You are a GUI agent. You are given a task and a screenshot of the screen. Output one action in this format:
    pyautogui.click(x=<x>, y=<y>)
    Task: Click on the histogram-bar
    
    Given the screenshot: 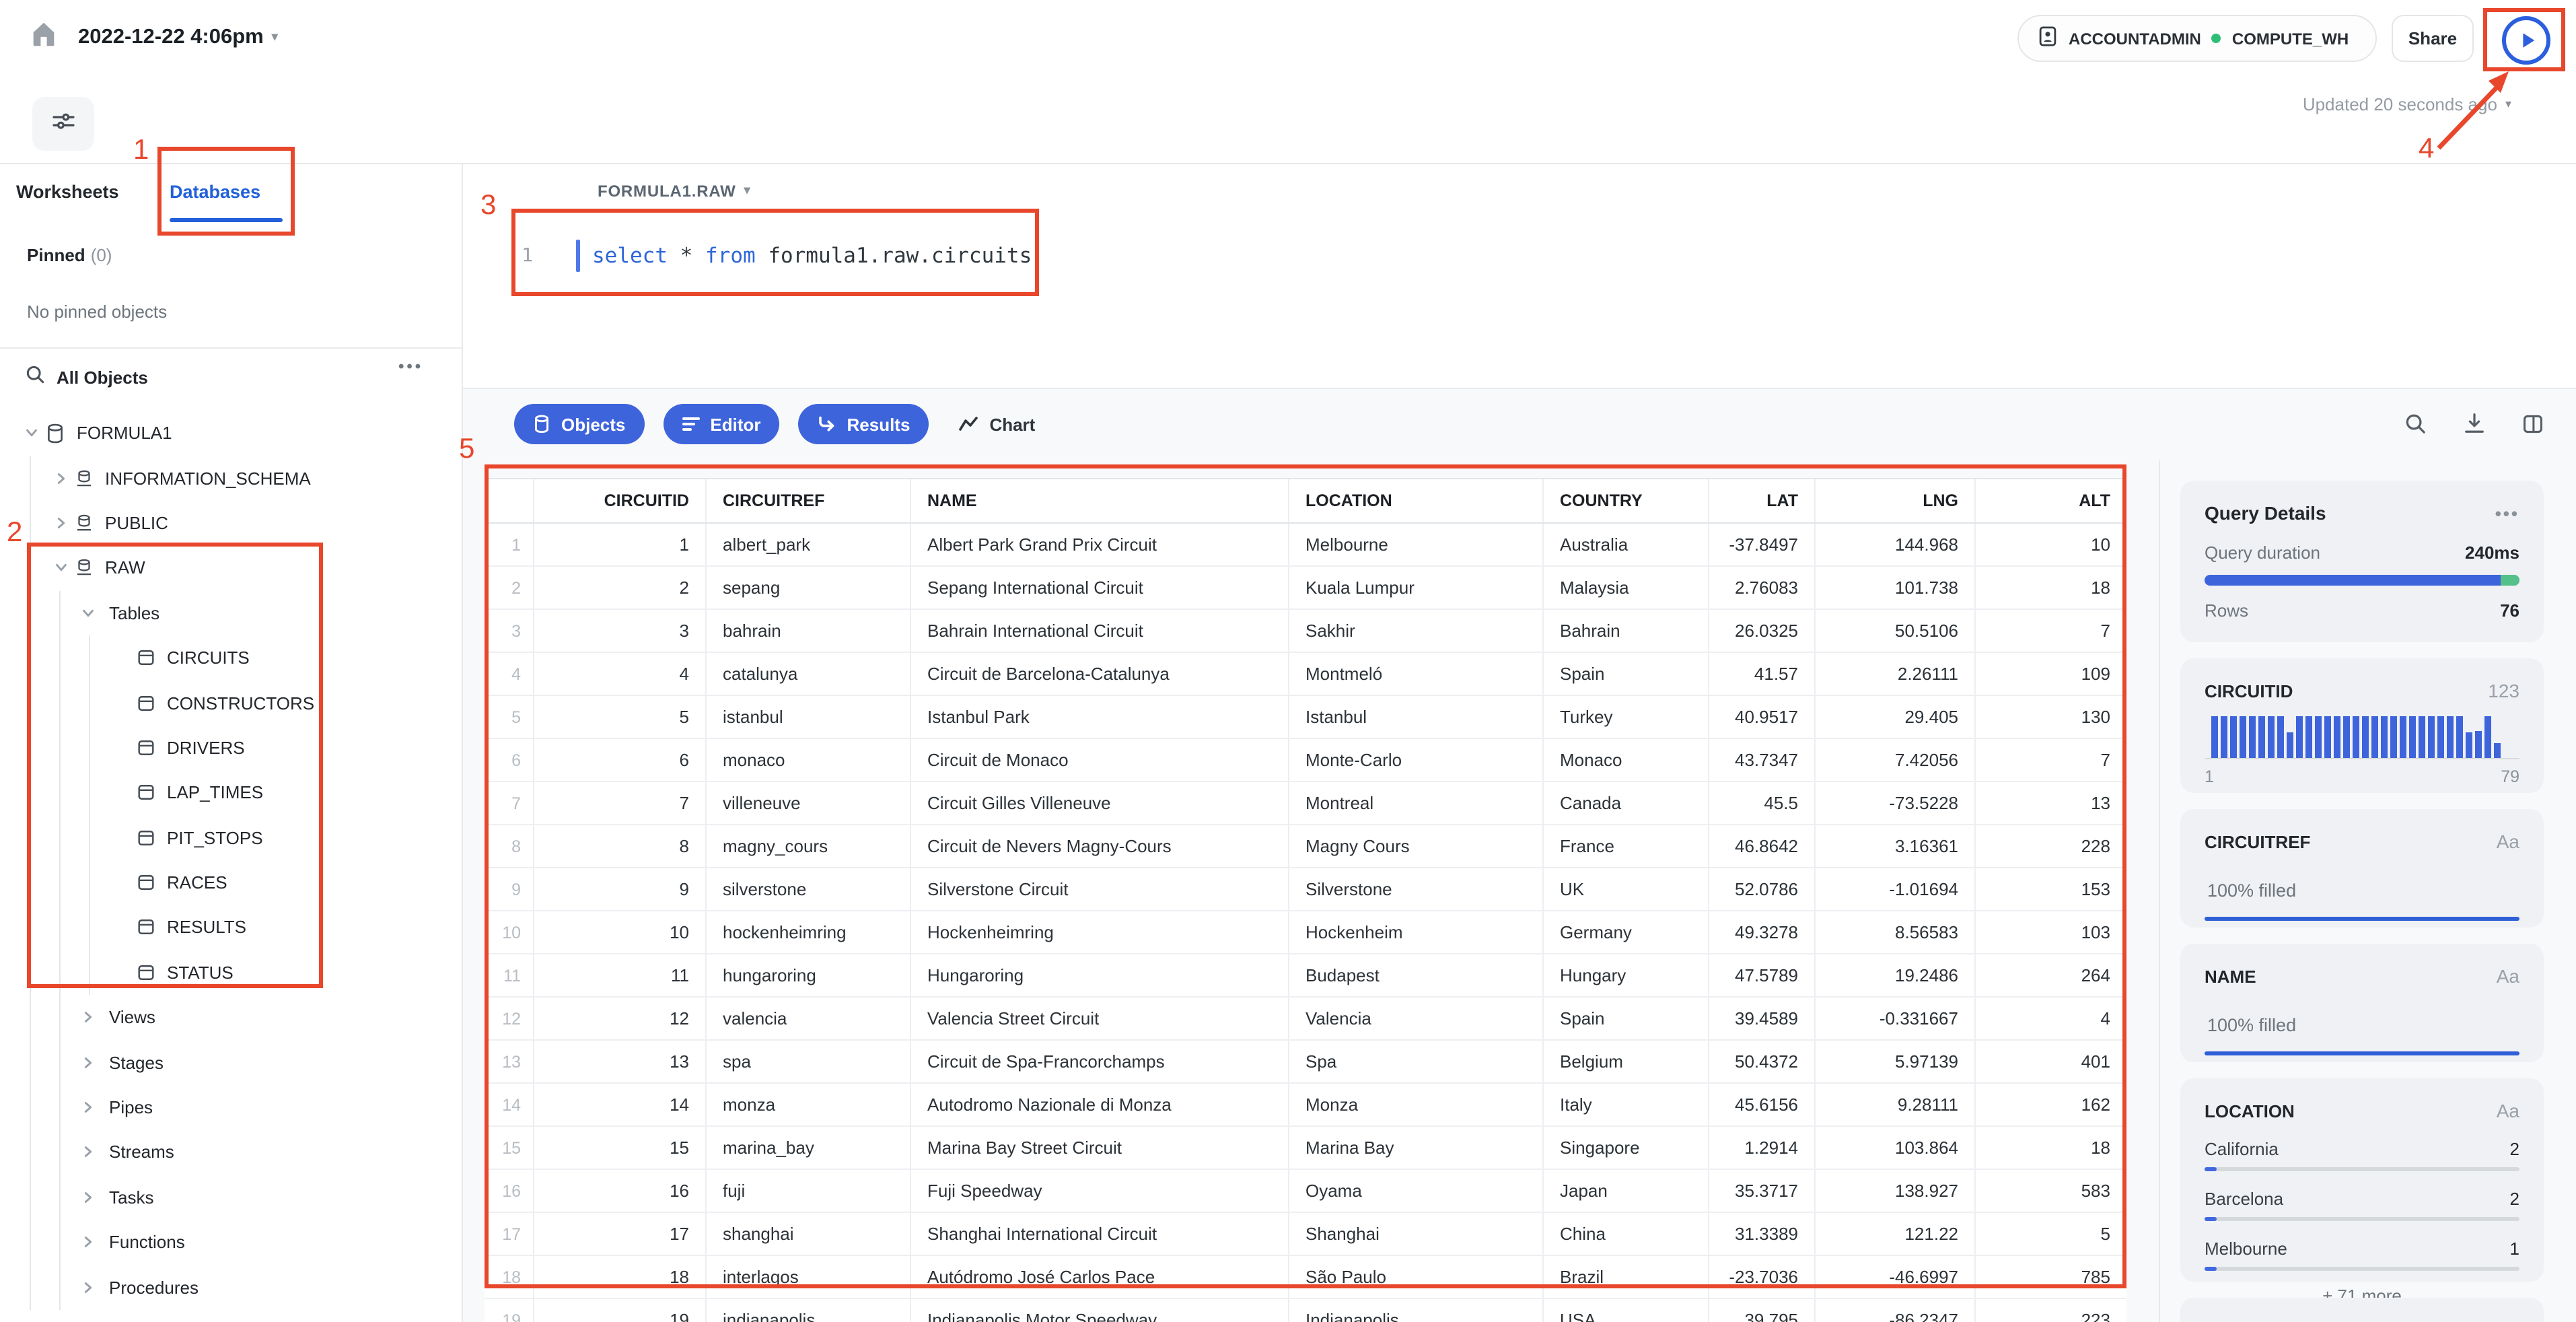 What is the action you would take?
    pyautogui.click(x=2460, y=737)
    